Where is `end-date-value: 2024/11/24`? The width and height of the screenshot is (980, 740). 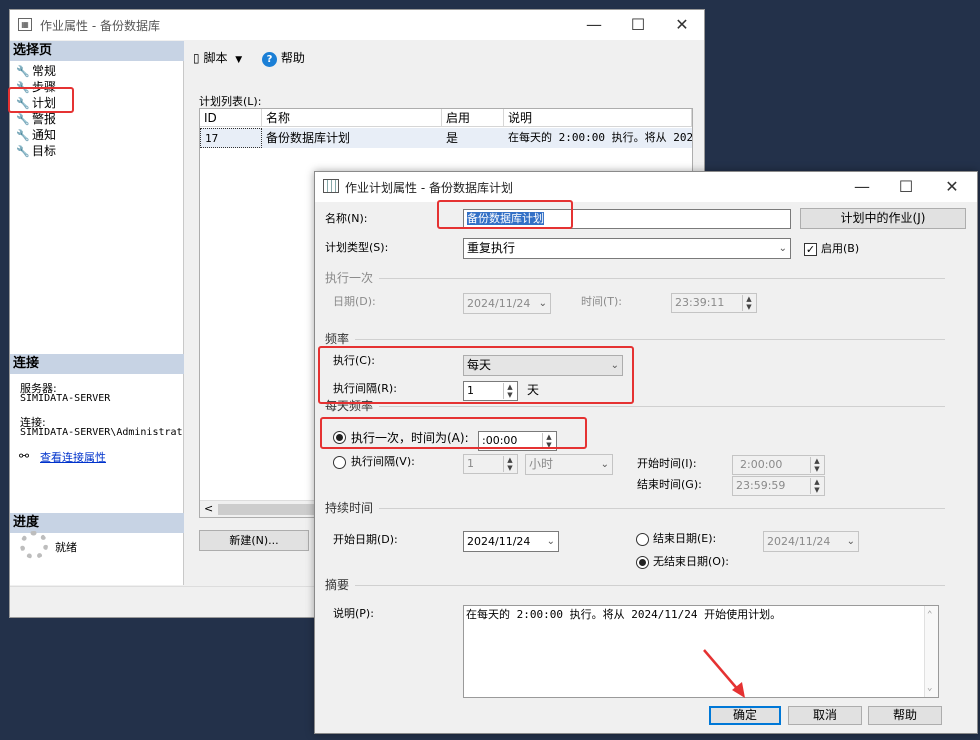 end-date-value: 2024/11/24 is located at coordinates (799, 541).